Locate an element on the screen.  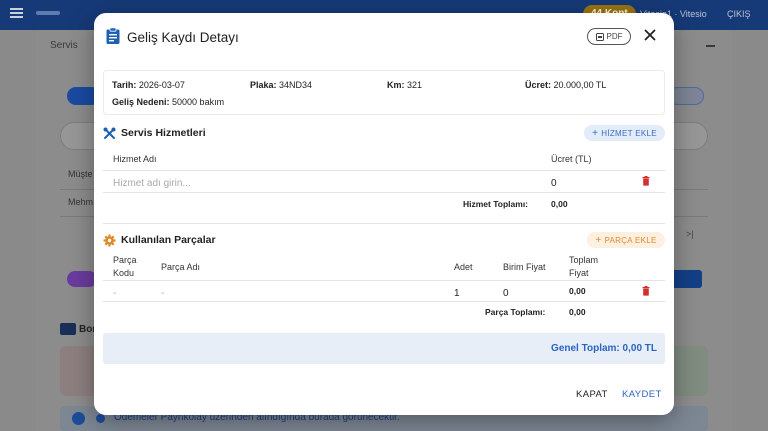
service-total-value: 0,00 is located at coordinates (559, 204).